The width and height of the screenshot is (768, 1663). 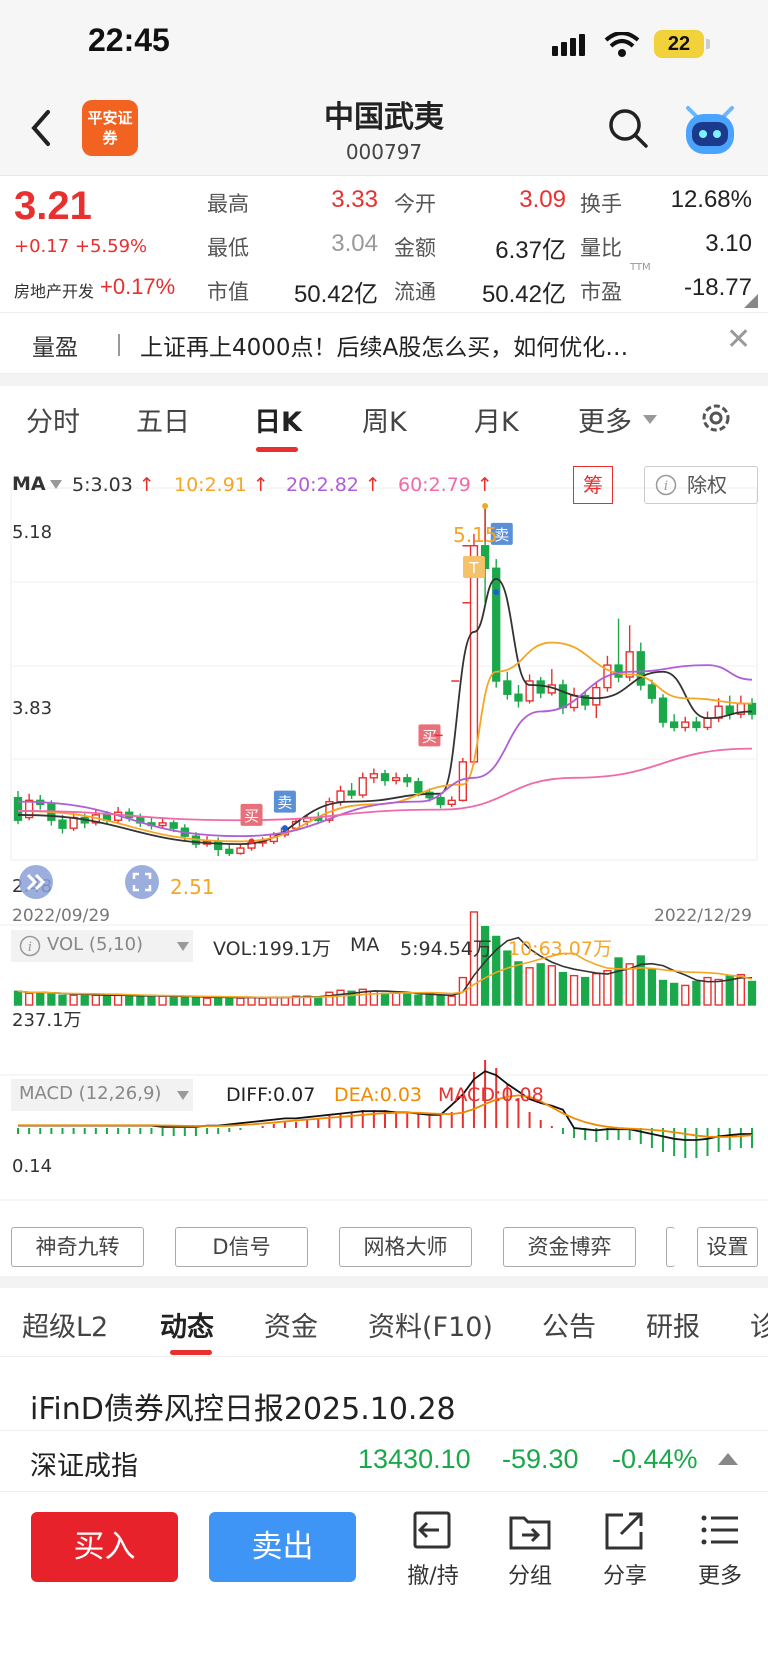 What do you see at coordinates (192, 887) in the screenshot?
I see `low-marker-label: 2.51` at bounding box center [192, 887].